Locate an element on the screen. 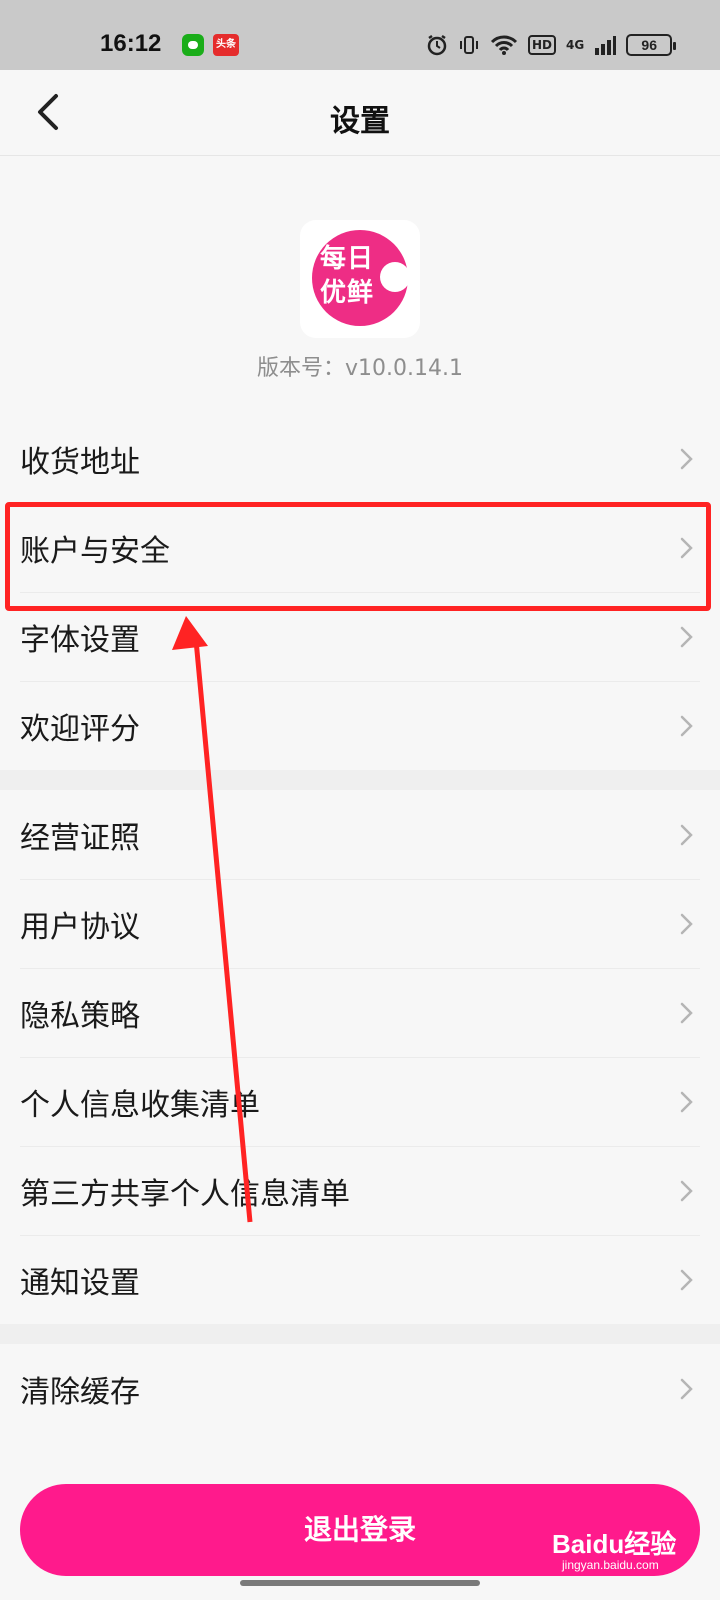 The width and height of the screenshot is (720, 1600). settings-item-notifications: 通知设置 is located at coordinates (360, 1279).